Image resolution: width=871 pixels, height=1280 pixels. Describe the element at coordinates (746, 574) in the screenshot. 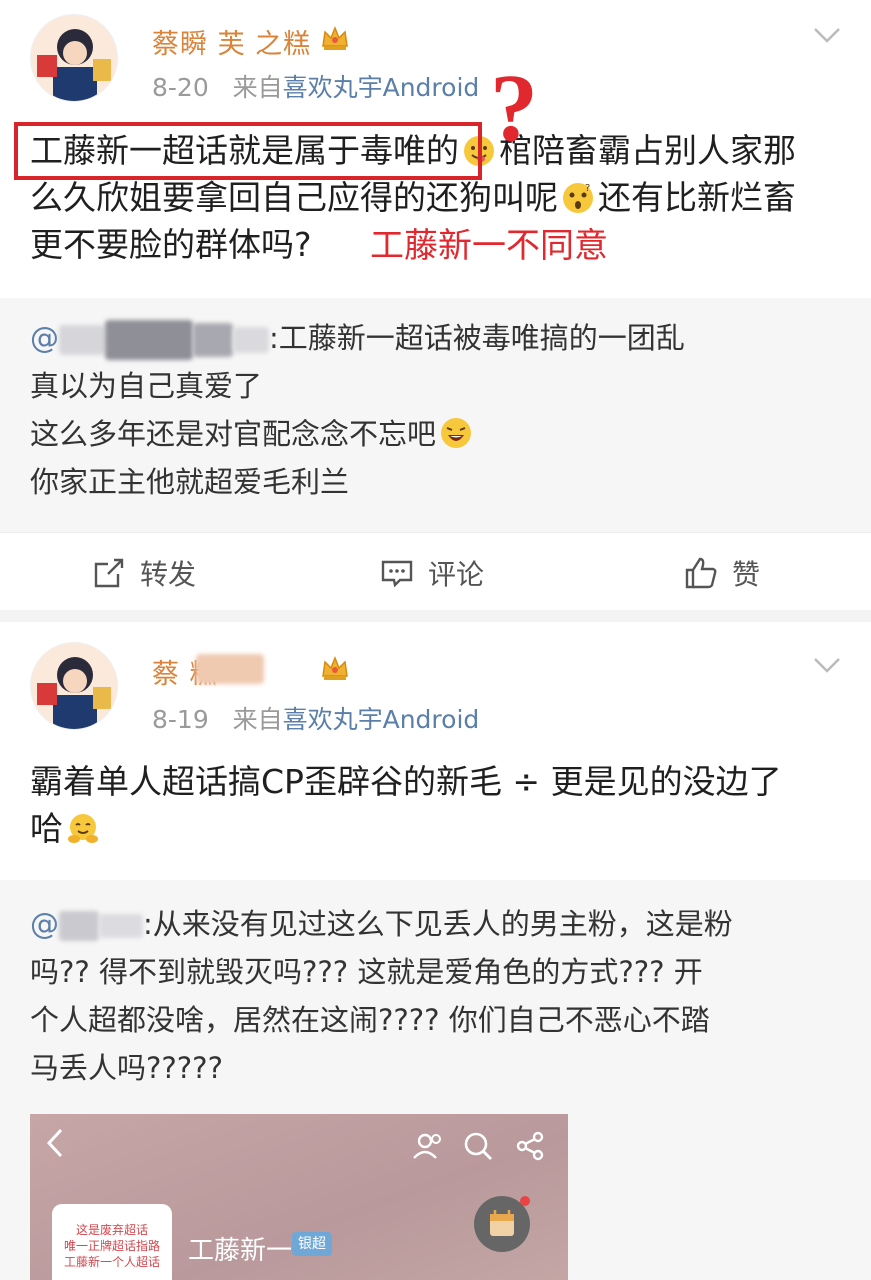

I see `like-label: 赞` at that location.